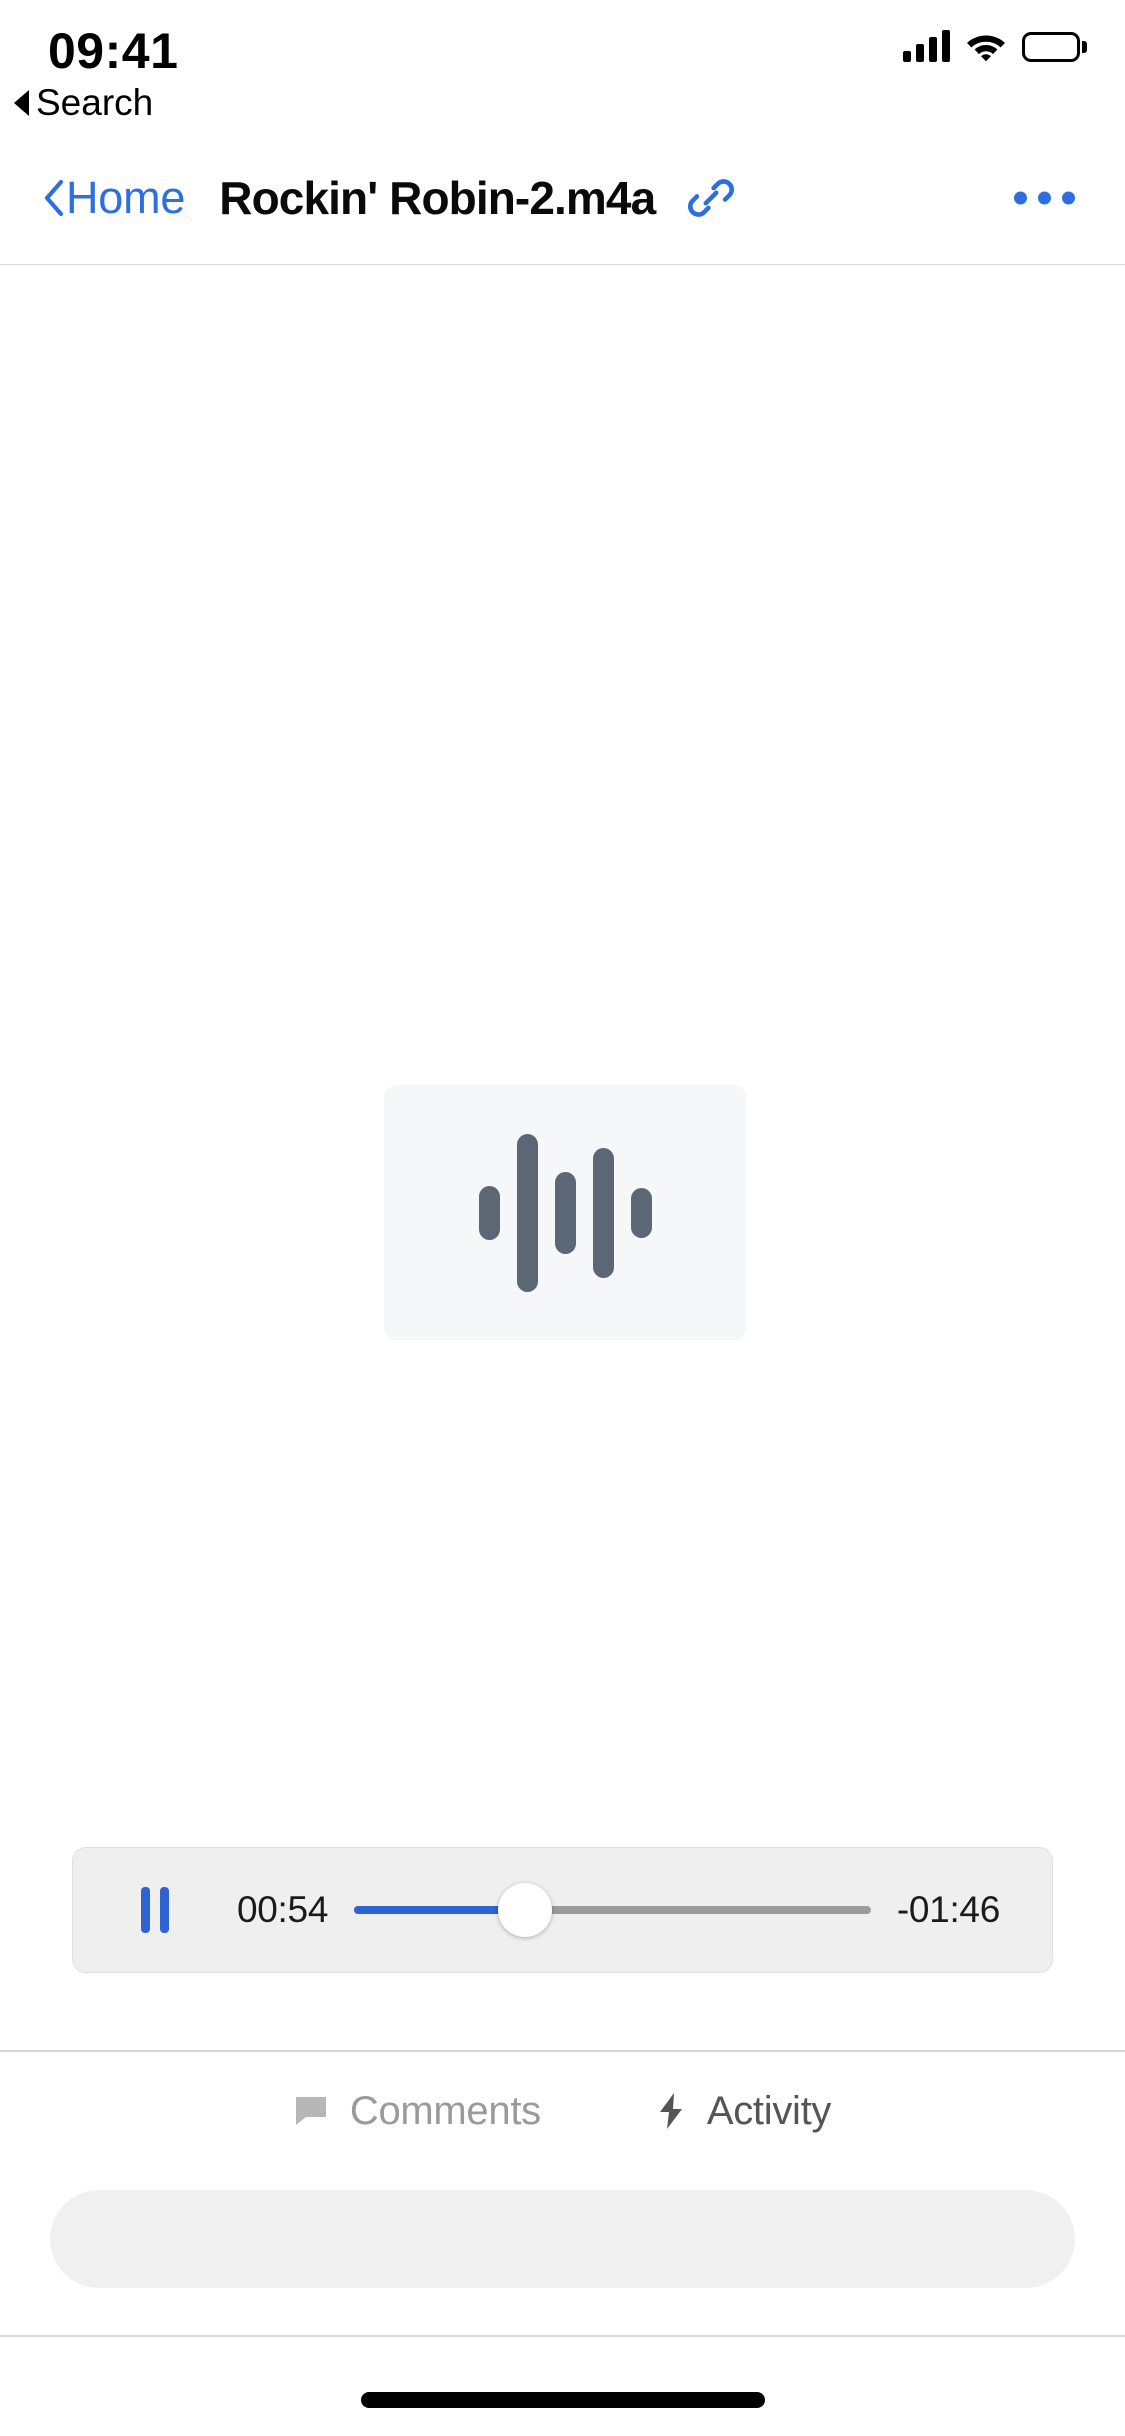 Image resolution: width=1125 pixels, height=2436 pixels. What do you see at coordinates (437, 198) in the screenshot?
I see `page-title: Rockin' Robin-2.m4a` at bounding box center [437, 198].